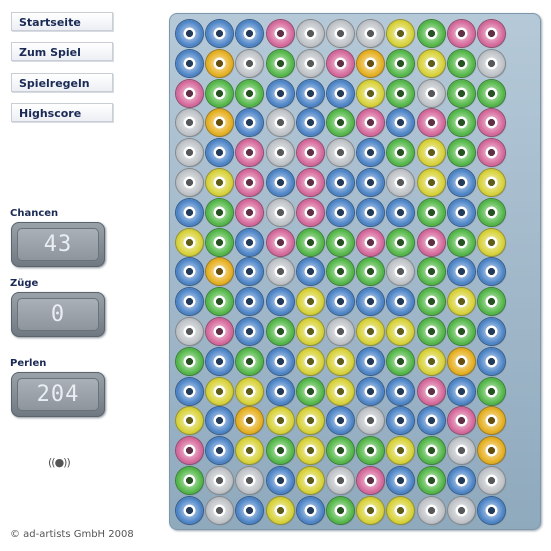 This screenshot has height=551, width=551. What do you see at coordinates (62, 82) in the screenshot?
I see `nav-spielregeln: Spielregeln` at bounding box center [62, 82].